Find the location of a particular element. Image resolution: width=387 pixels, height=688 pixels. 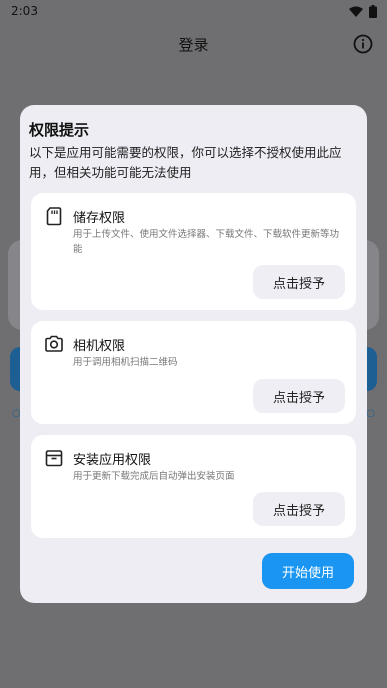

wifi-icon is located at coordinates (356, 11).